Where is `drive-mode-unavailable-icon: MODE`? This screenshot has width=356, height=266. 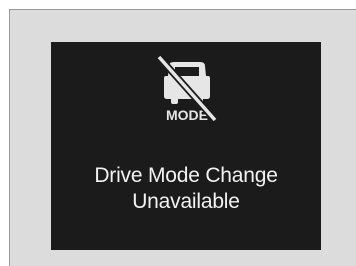
drive-mode-unavailable-icon: MODE is located at coordinates (187, 88).